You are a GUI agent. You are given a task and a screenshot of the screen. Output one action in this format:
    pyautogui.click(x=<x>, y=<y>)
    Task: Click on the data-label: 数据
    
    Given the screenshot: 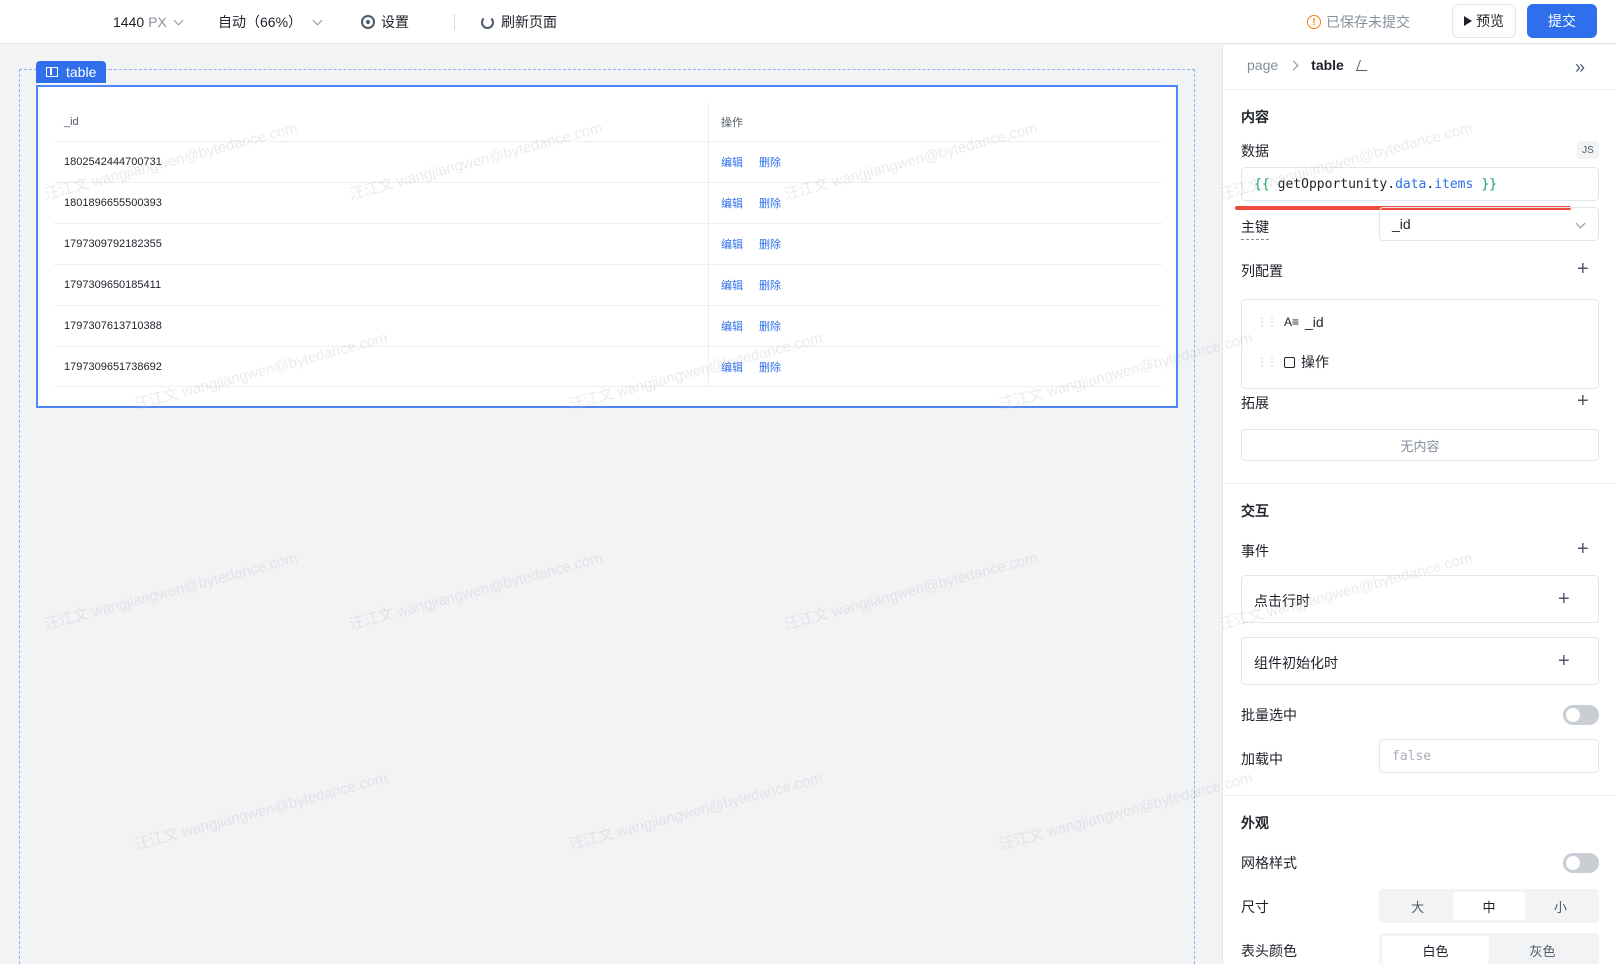 What is the action you would take?
    pyautogui.click(x=1255, y=151)
    